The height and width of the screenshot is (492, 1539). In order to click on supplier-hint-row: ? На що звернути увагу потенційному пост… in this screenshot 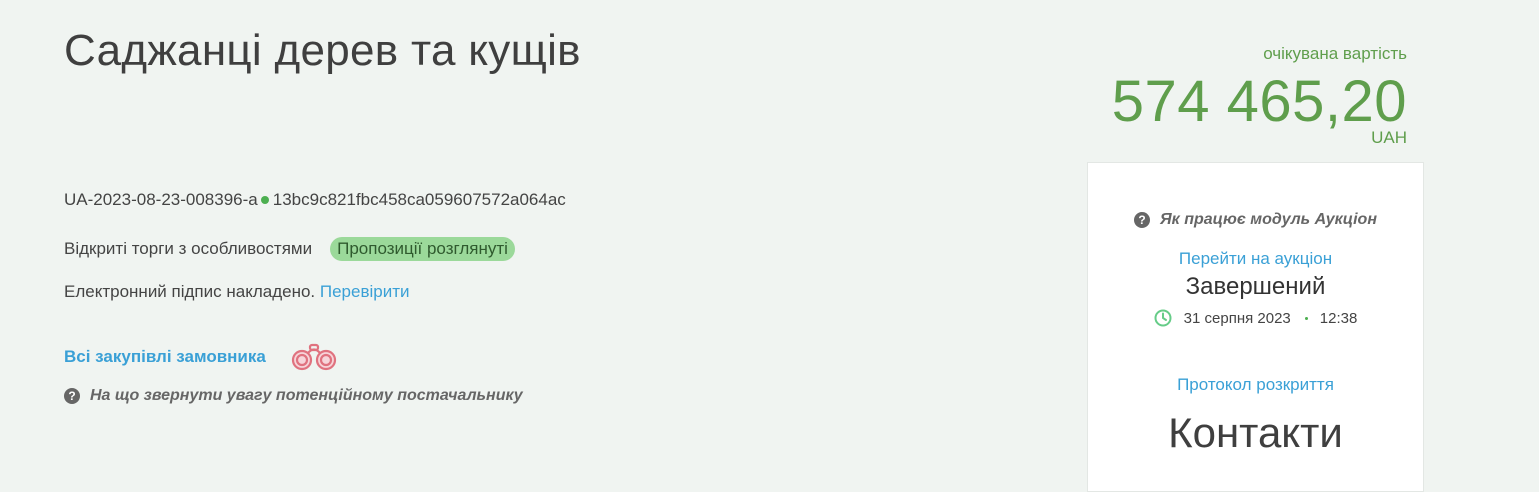, I will do `click(293, 396)`.